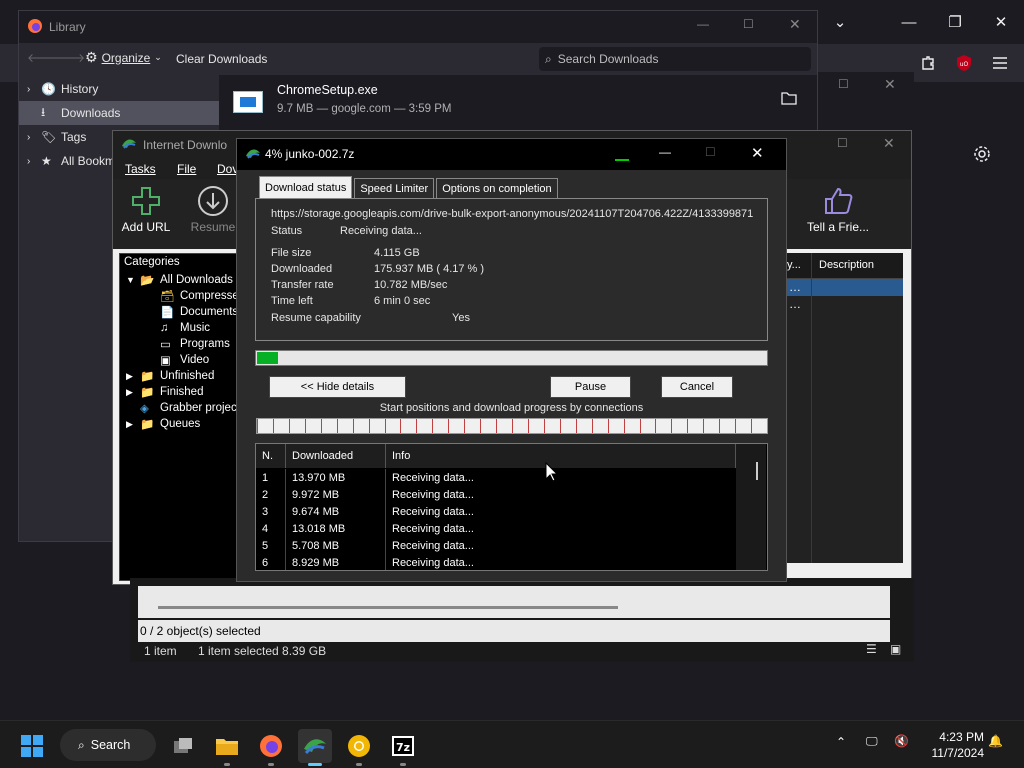  Describe the element at coordinates (982, 154) in the screenshot. I see `gear-icon` at that location.